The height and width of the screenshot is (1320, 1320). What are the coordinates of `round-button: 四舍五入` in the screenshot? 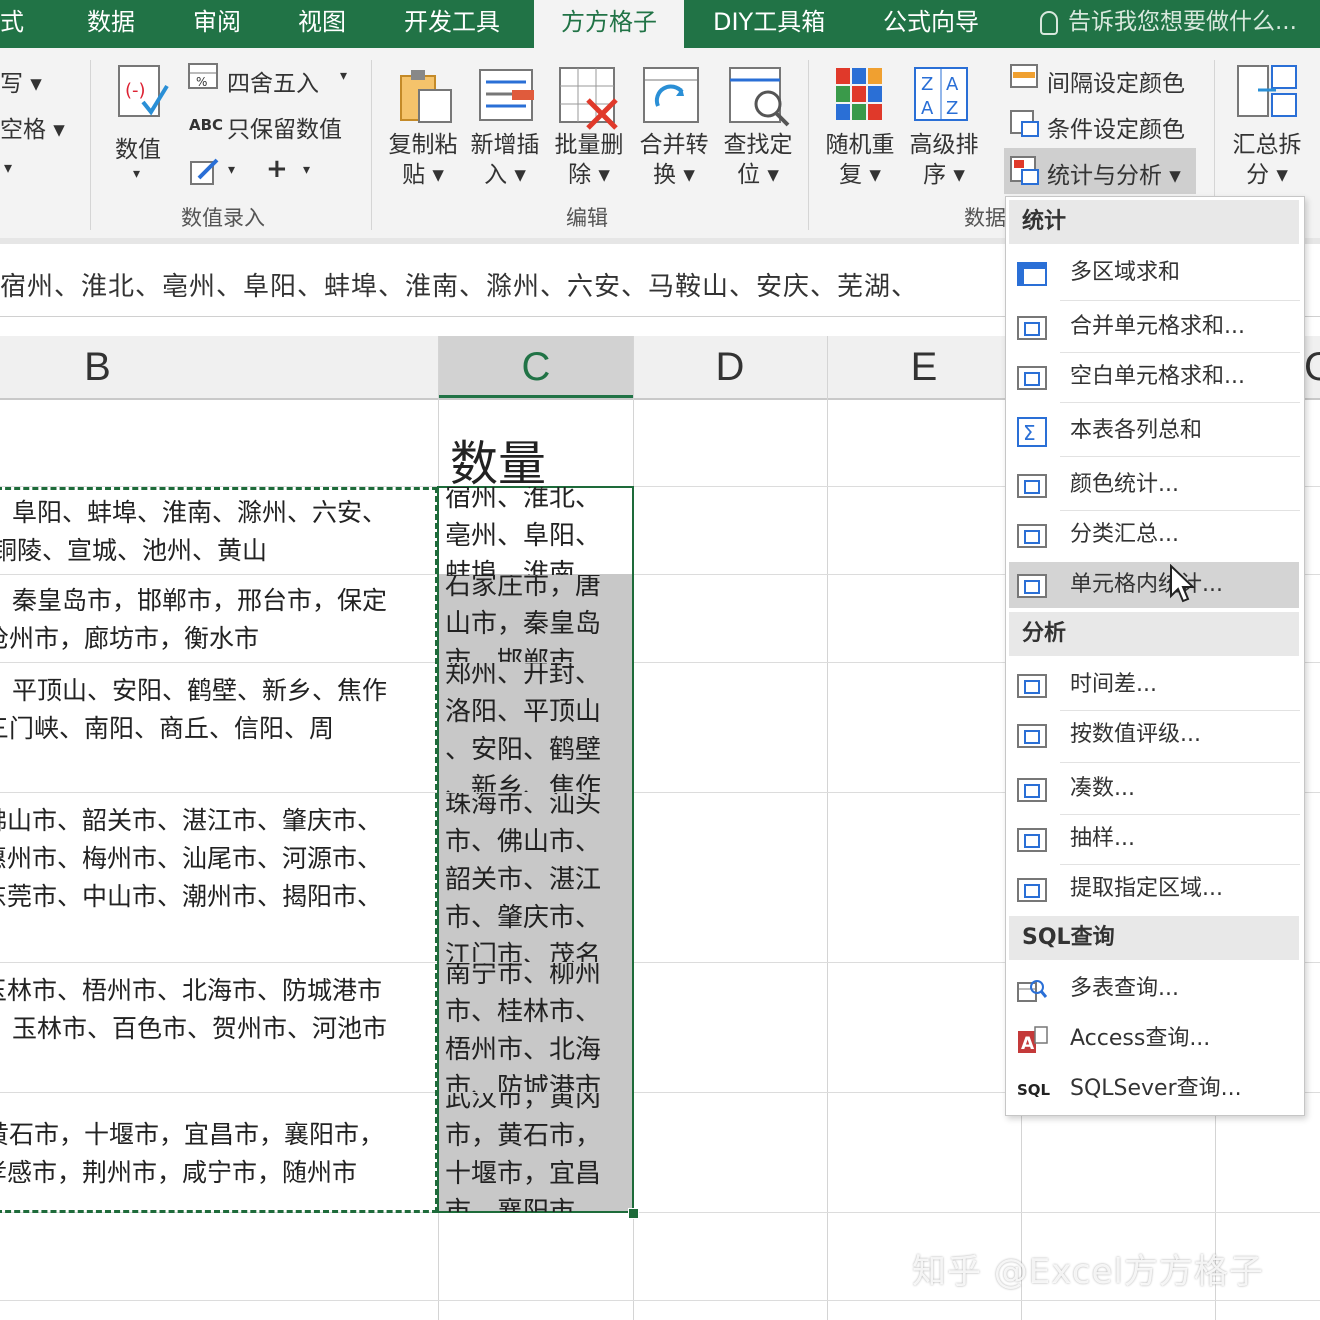 It's located at (273, 81).